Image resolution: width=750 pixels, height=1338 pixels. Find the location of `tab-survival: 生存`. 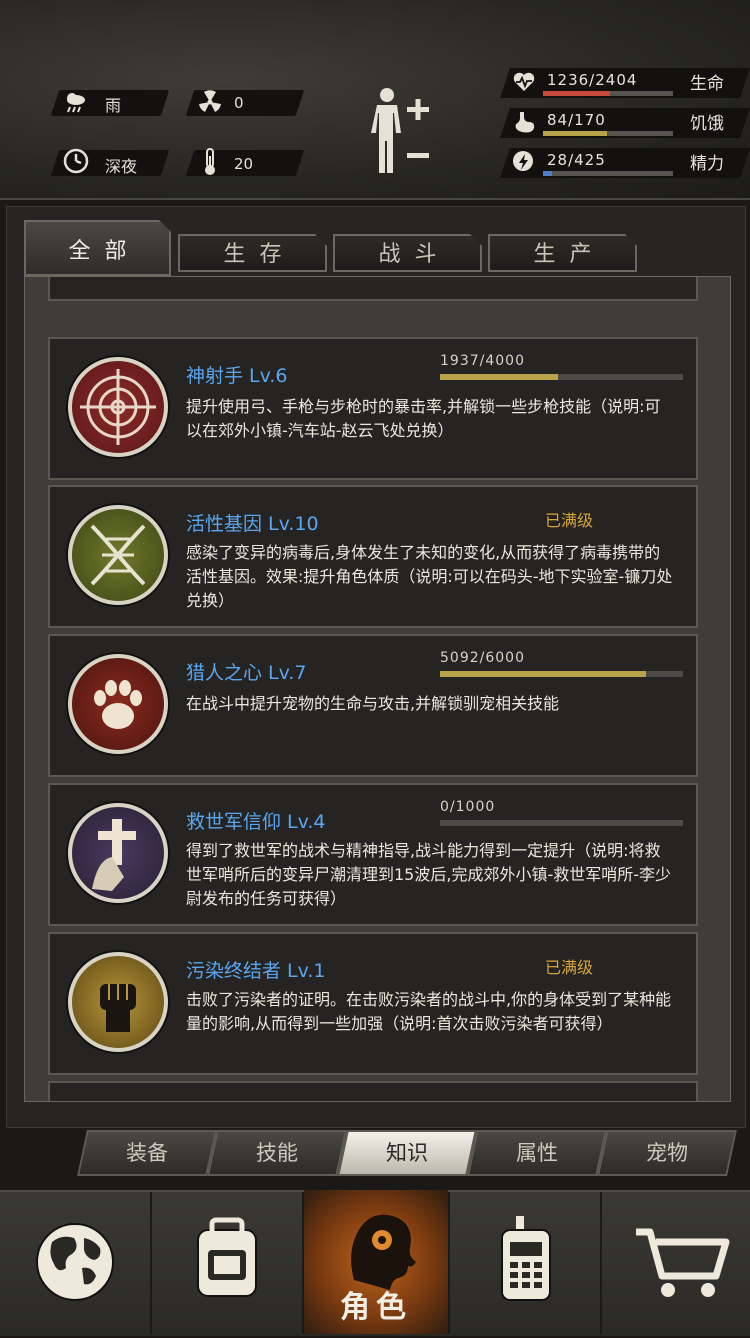

tab-survival: 生存 is located at coordinates (252, 253).